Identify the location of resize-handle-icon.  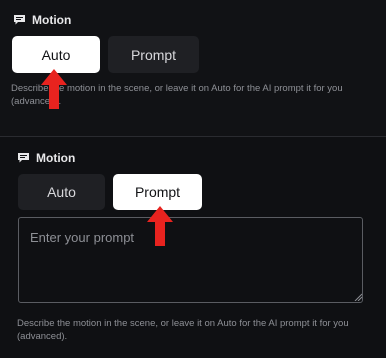
(358, 297).